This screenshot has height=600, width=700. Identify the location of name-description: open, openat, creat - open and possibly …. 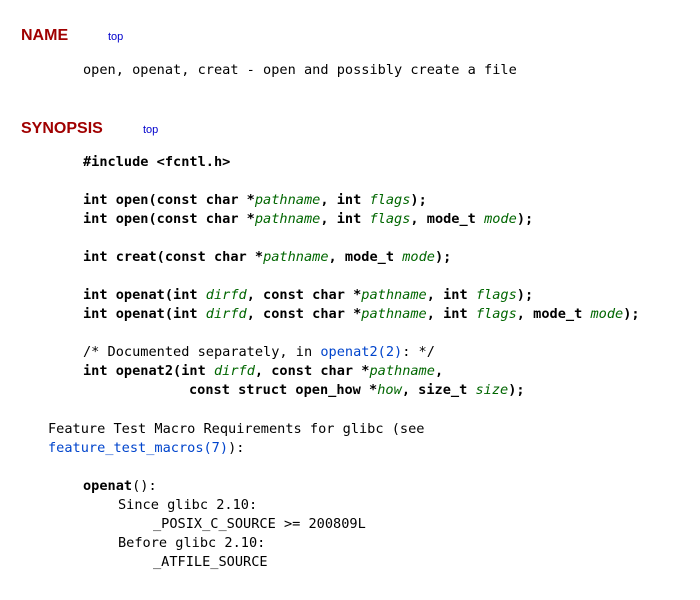
(300, 70).